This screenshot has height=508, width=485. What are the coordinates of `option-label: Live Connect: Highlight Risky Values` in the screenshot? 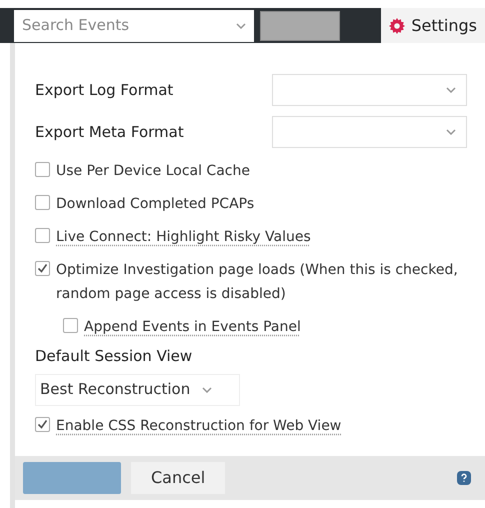 It's located at (183, 237).